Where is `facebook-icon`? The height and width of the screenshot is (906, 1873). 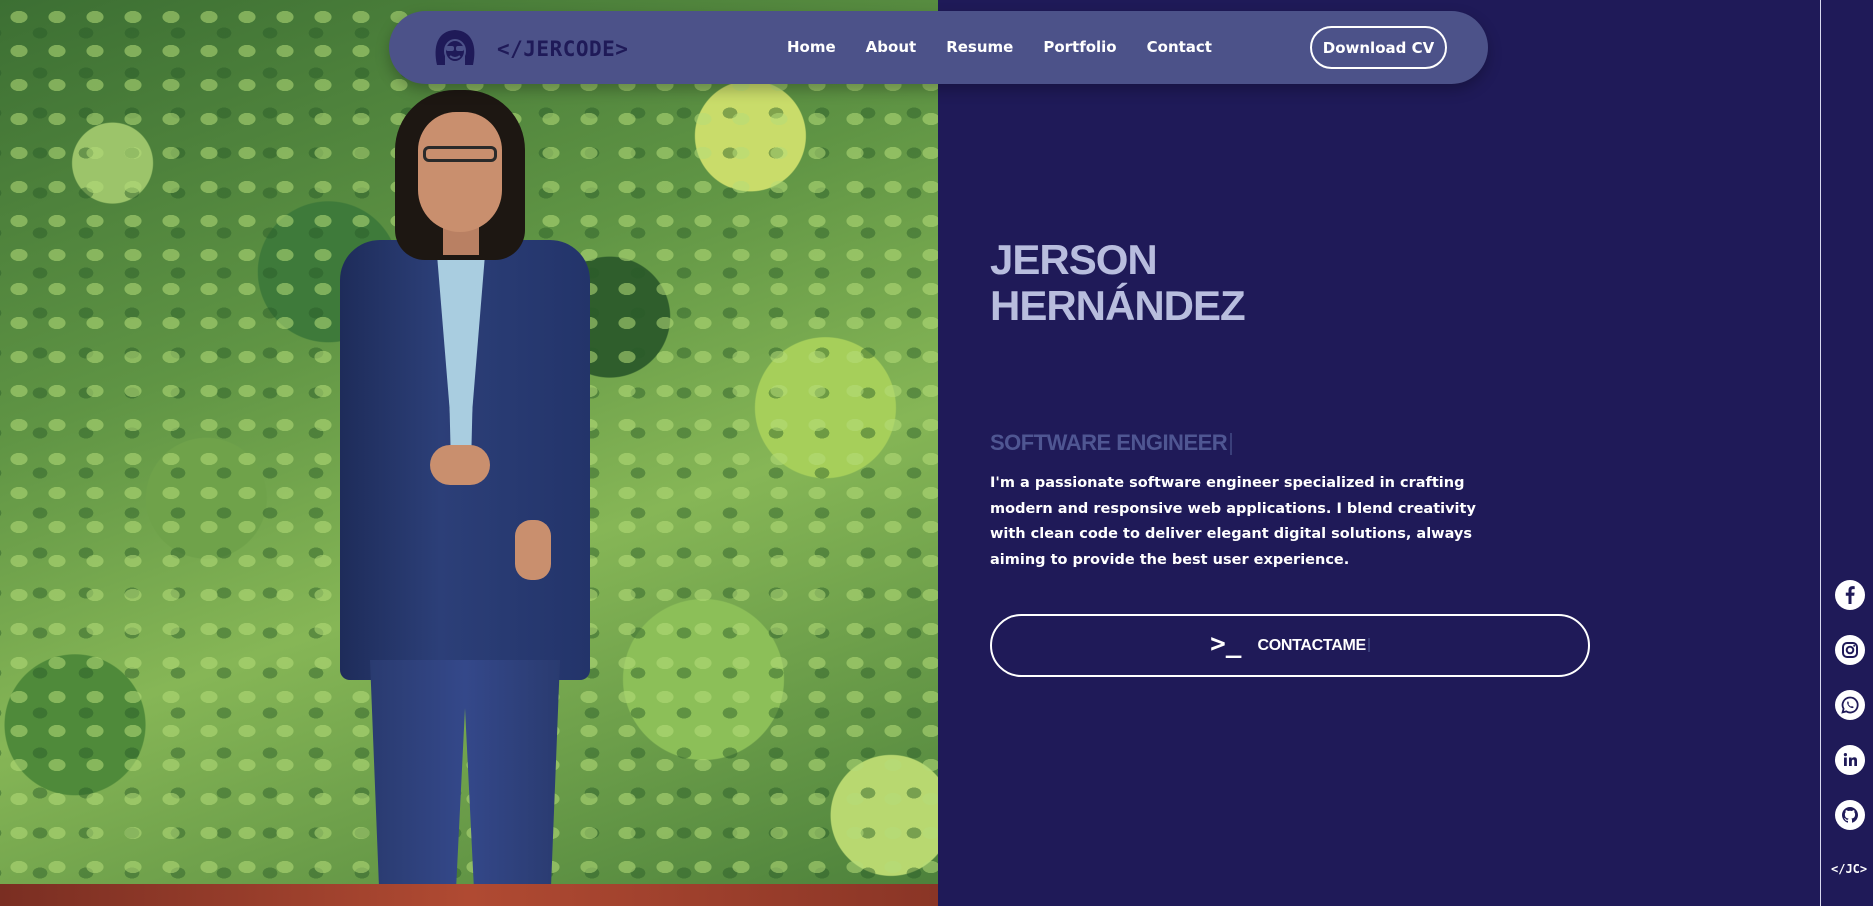
facebook-icon is located at coordinates (1850, 595).